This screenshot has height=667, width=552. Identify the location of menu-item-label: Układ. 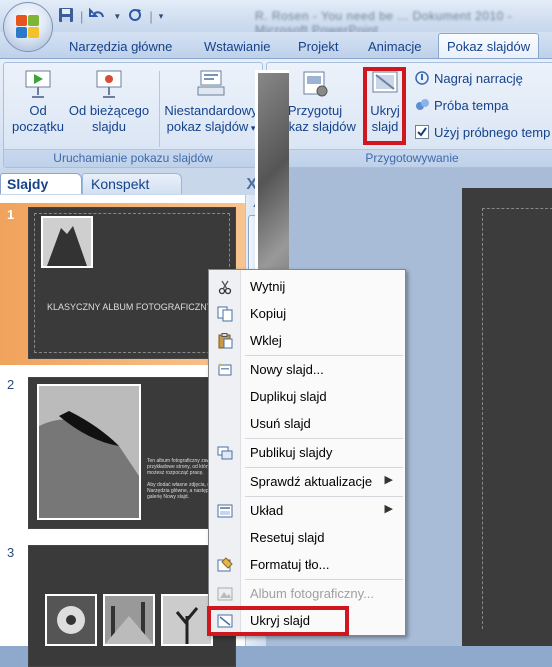
(267, 510).